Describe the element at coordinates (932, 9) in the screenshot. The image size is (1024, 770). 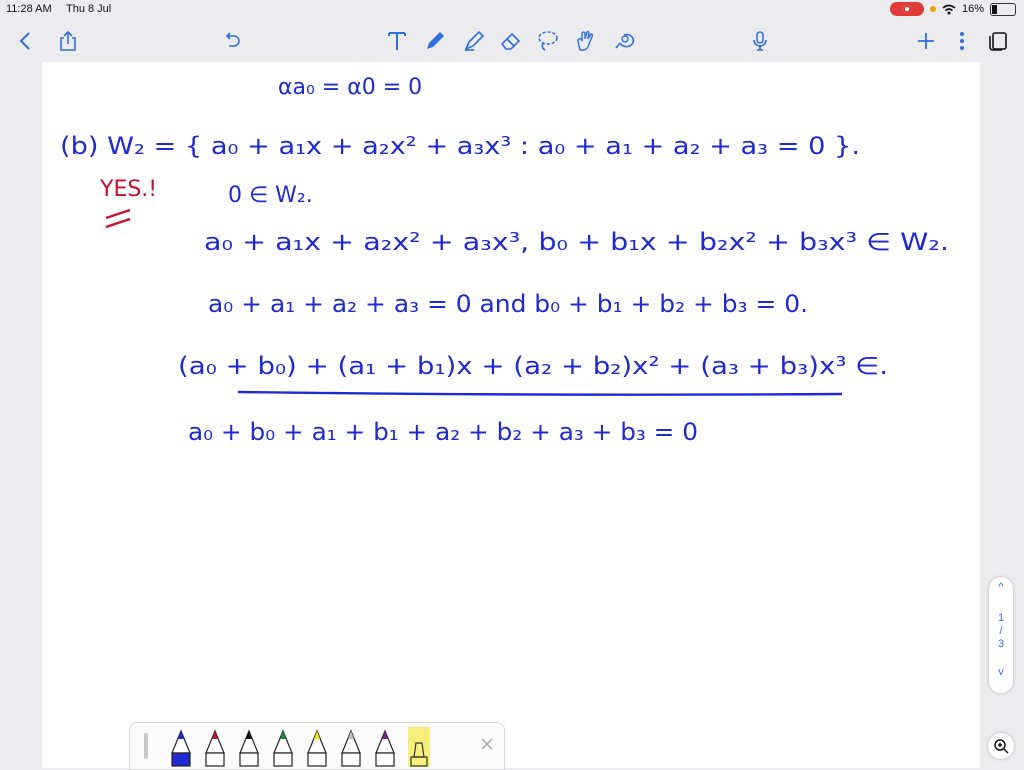
I see `mic-indicator-icon` at that location.